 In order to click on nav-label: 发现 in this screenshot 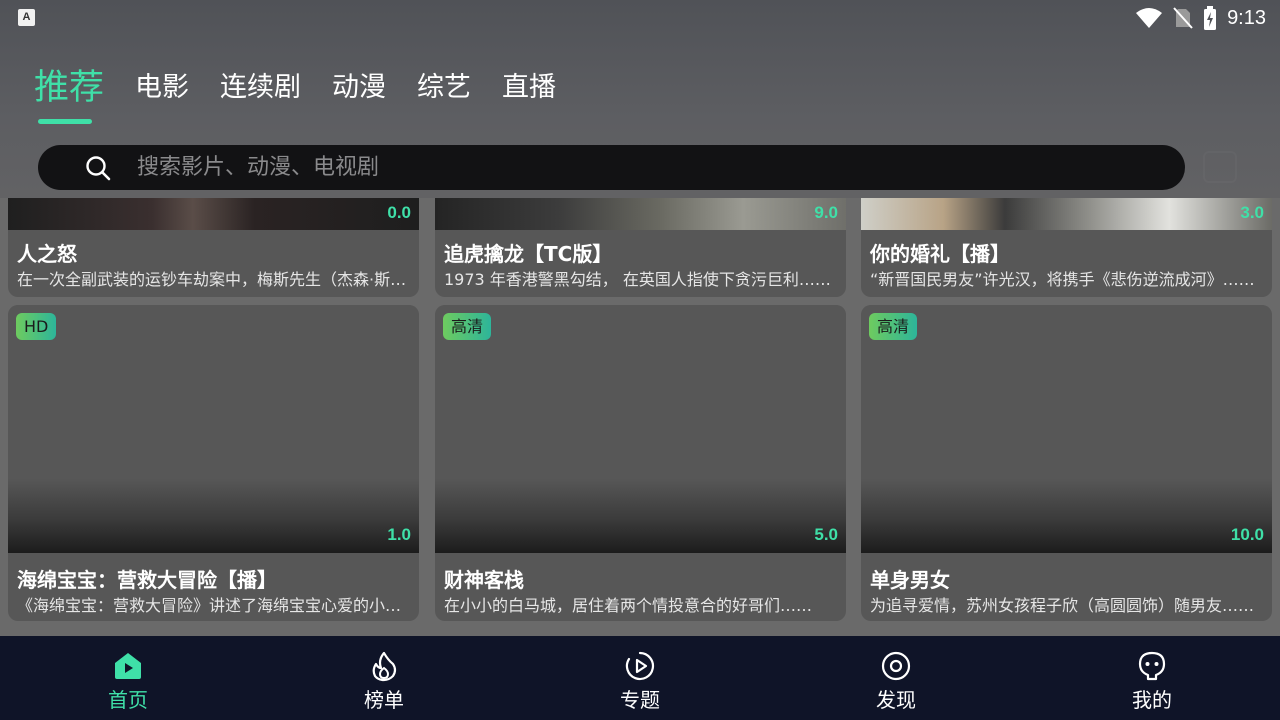, I will do `click(896, 700)`.